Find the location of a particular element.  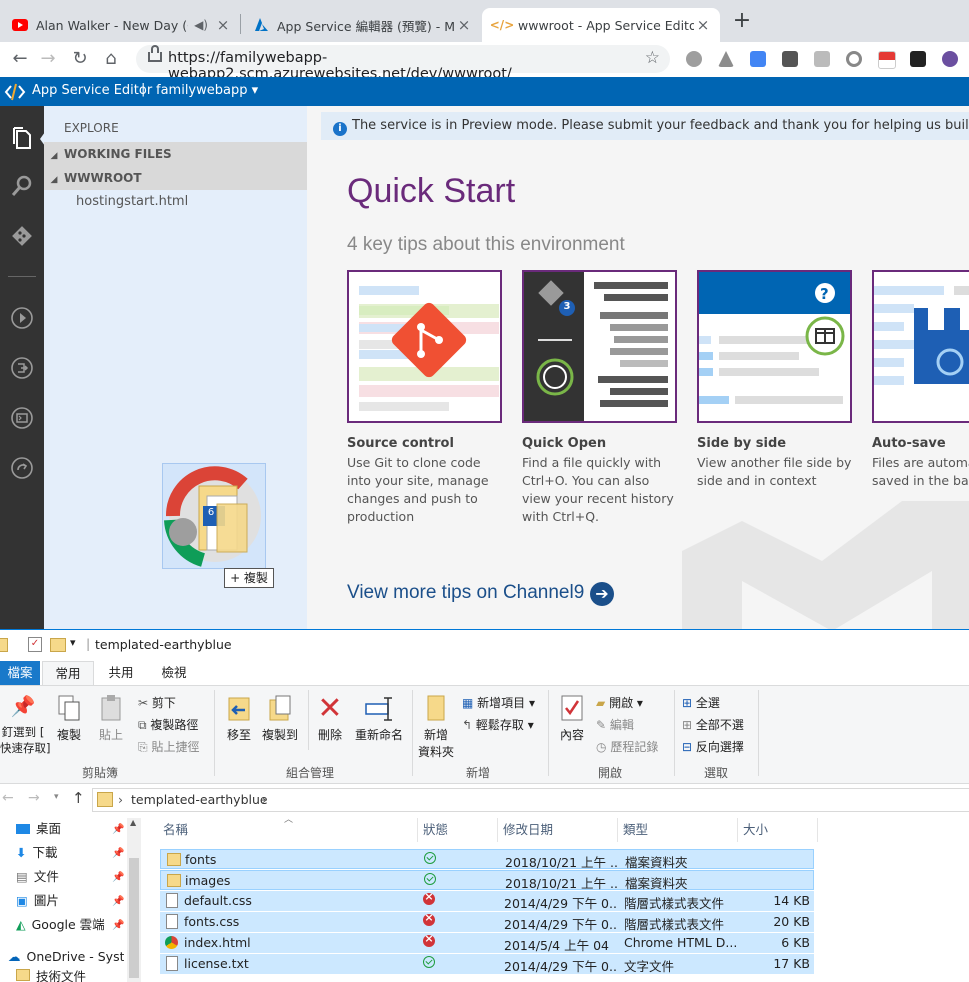

column-modified: 修改日期 is located at coordinates (558, 830).